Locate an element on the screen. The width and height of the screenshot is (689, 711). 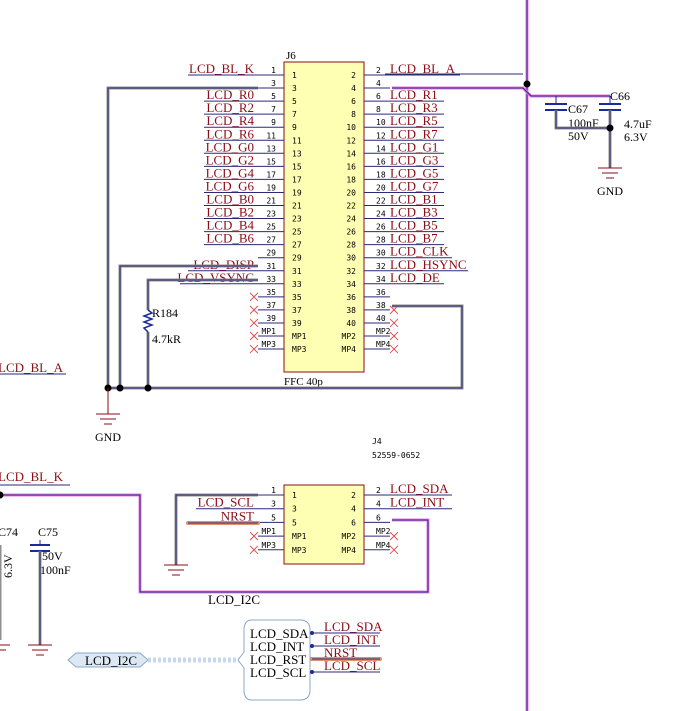
j6-pin-inner: 10 is located at coordinates (351, 127).